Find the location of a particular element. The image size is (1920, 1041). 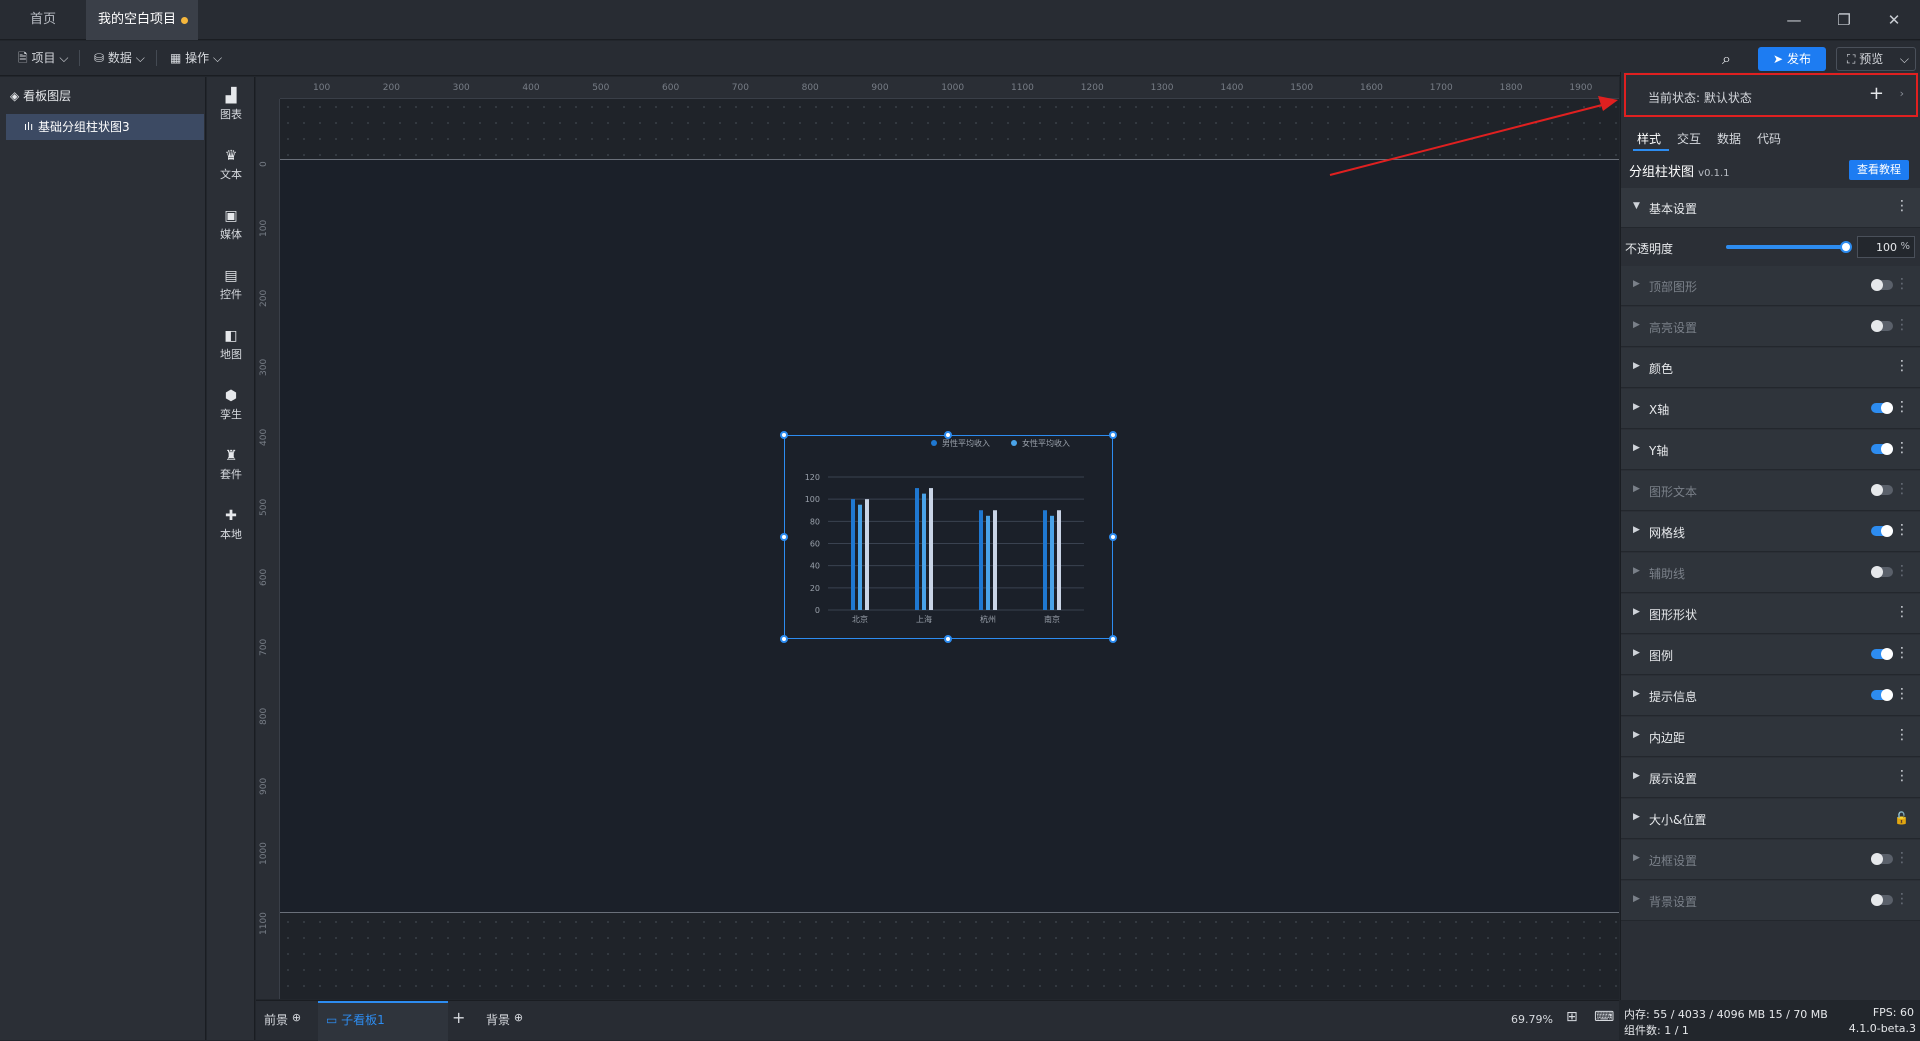

publish-button: ➤ 发布 is located at coordinates (1792, 59).